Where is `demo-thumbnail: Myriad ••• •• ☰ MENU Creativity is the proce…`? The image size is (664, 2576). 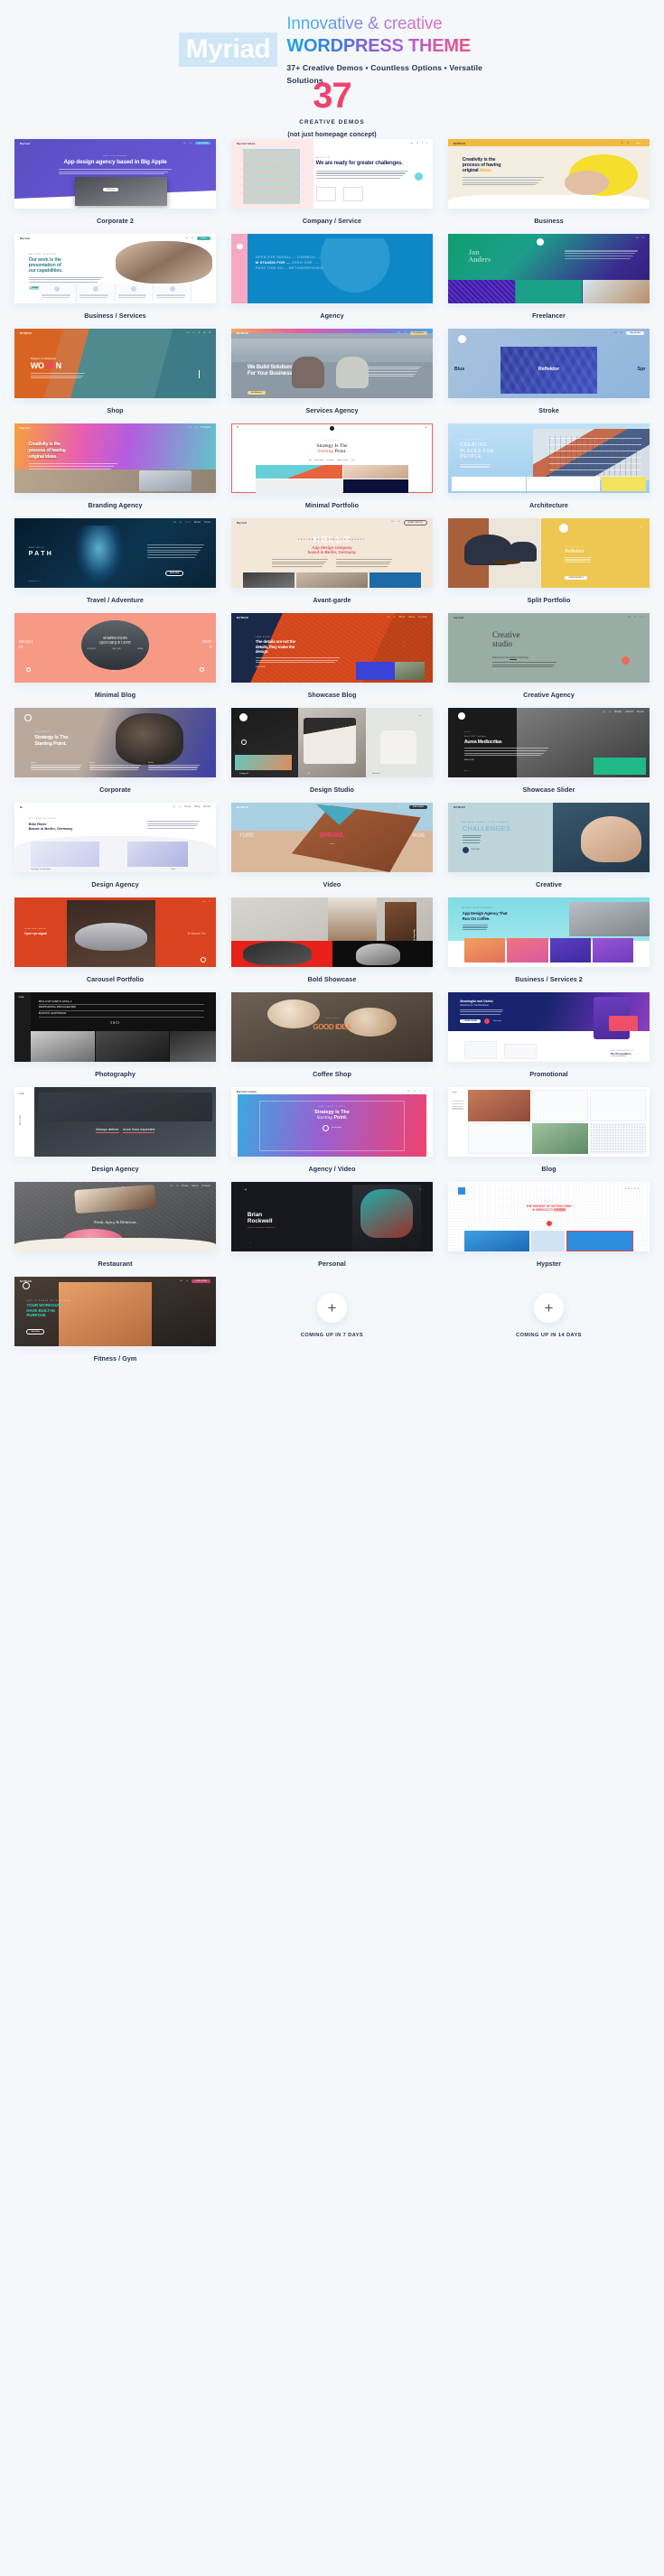
demo-thumbnail: Myriad ••• •• ☰ MENU Creativity is the proce… is located at coordinates (115, 458).